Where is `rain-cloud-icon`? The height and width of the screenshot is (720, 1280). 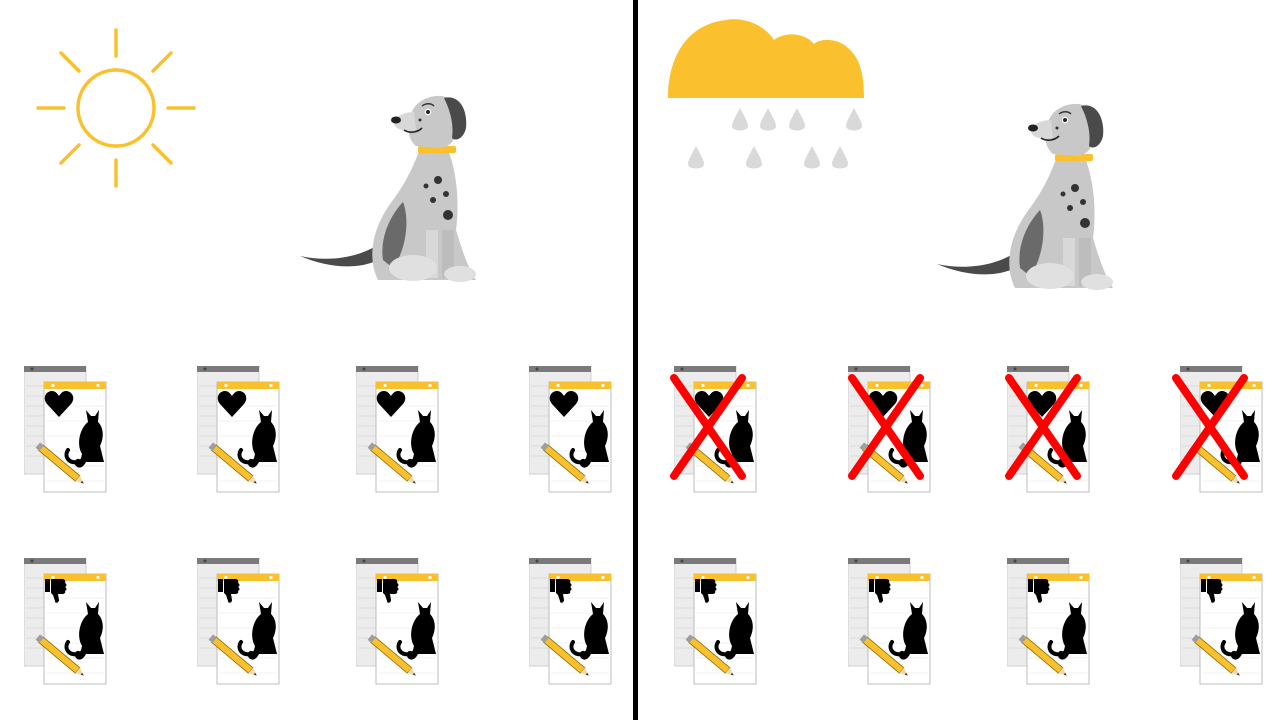 rain-cloud-icon is located at coordinates (768, 96).